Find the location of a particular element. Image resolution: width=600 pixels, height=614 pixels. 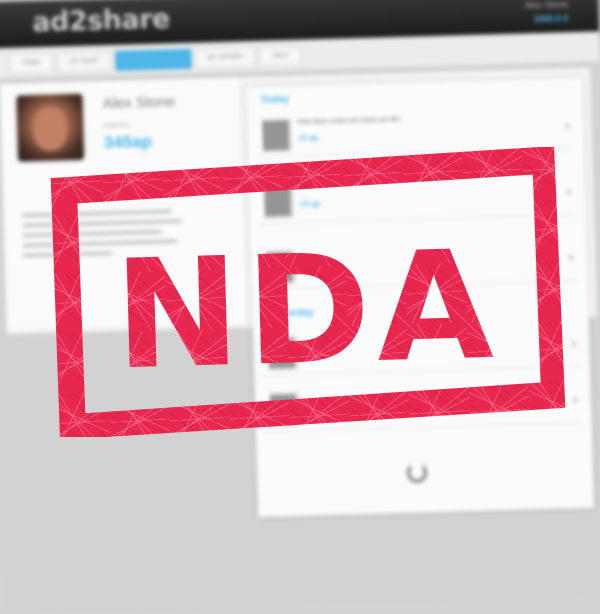

header-user-balance: 1000.0 € is located at coordinates (551, 19).